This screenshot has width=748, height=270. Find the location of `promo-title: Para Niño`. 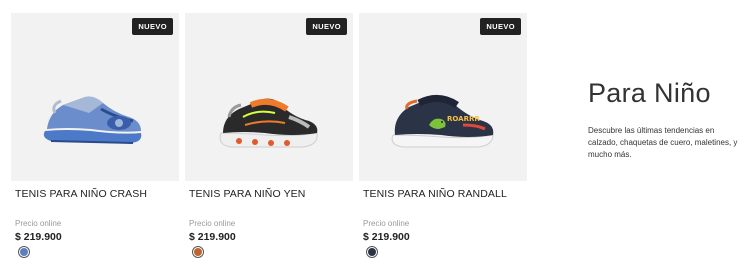

promo-title: Para Niño is located at coordinates (649, 93).